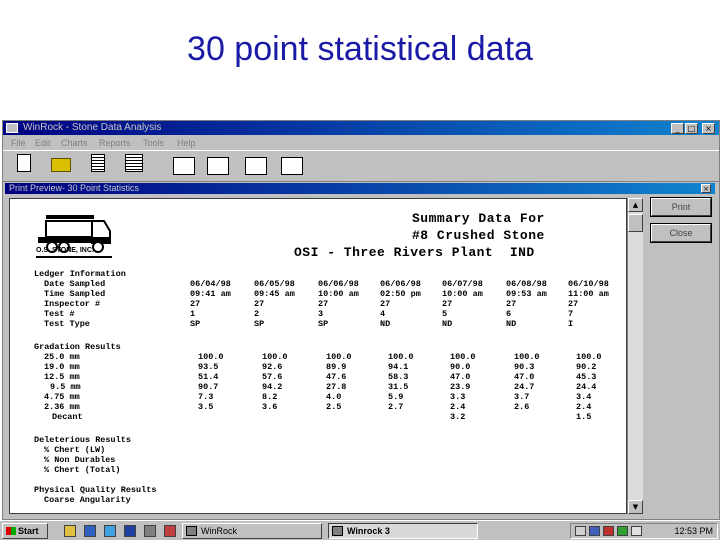  I want to click on gradation-cell: 3.3, so click(458, 397).